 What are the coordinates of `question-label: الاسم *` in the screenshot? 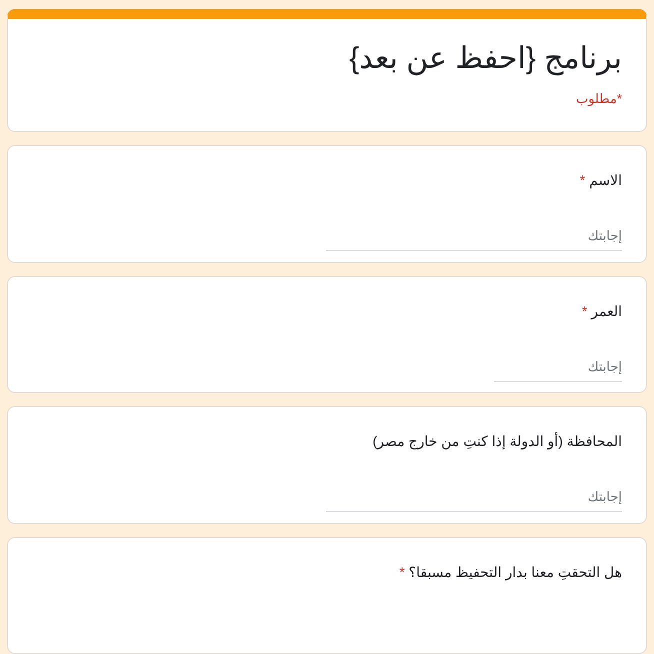 It's located at (600, 180).